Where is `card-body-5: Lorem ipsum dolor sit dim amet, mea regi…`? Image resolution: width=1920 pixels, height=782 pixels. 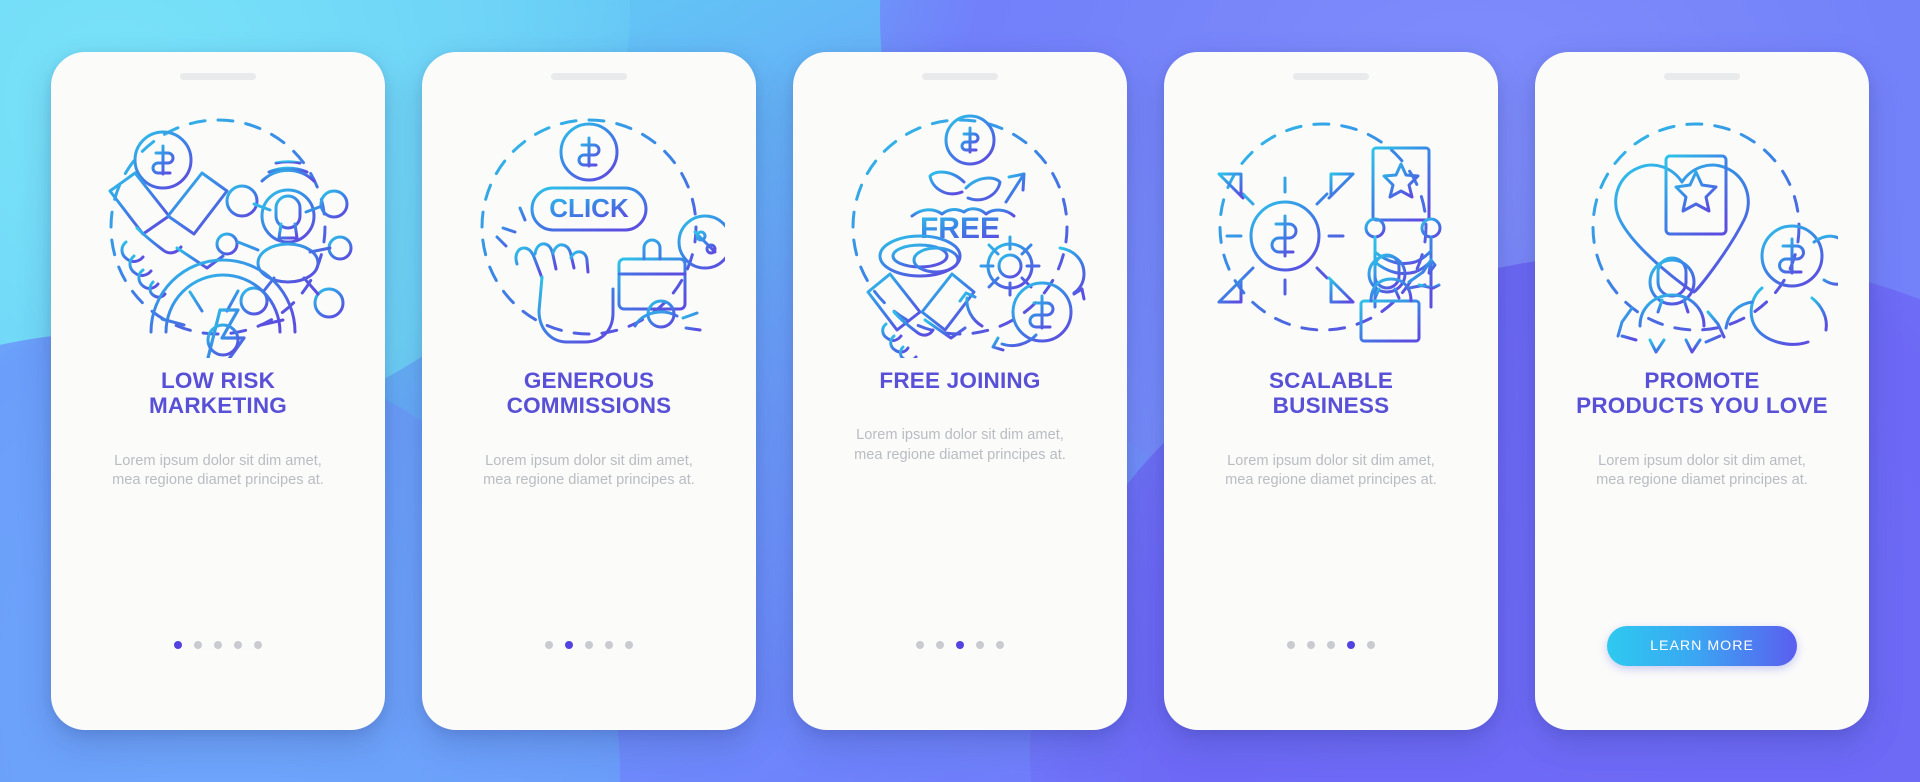 card-body-5: Lorem ipsum dolor sit dim amet, mea regi… is located at coordinates (1702, 470).